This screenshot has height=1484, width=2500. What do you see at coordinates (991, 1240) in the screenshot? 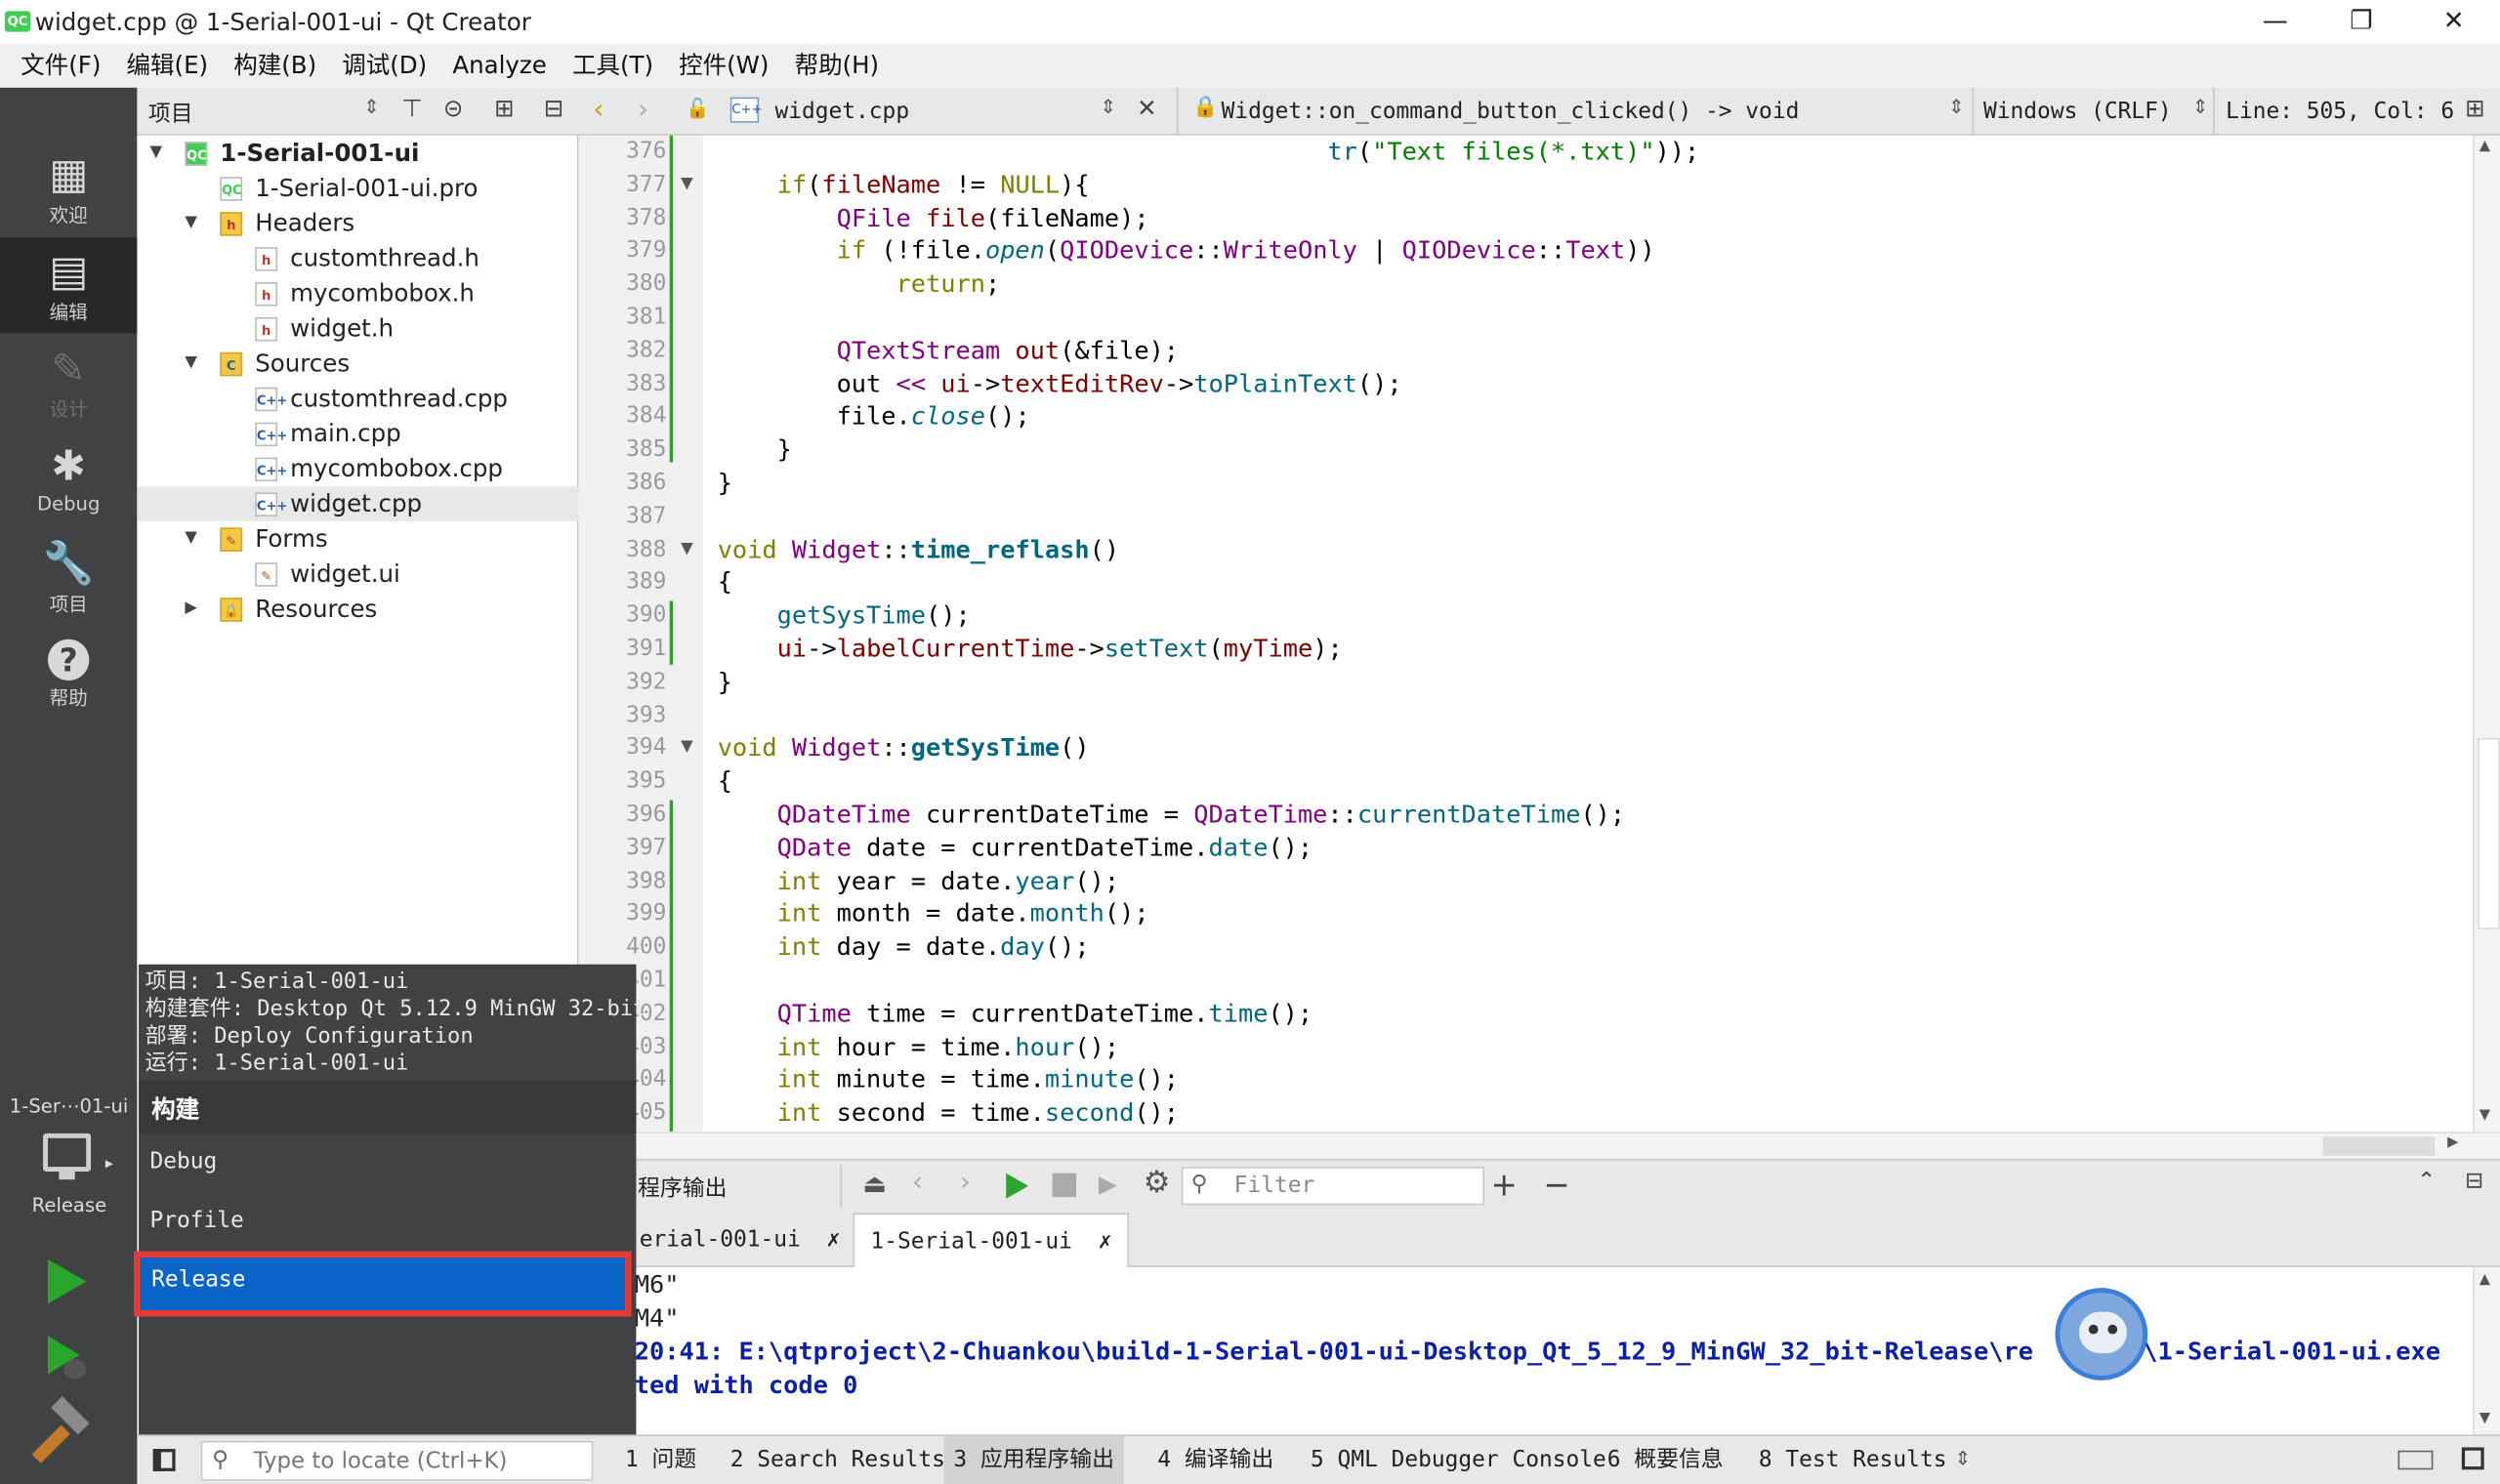
I see `output-tab-active: 1-Serial-001-ui ✗` at bounding box center [991, 1240].